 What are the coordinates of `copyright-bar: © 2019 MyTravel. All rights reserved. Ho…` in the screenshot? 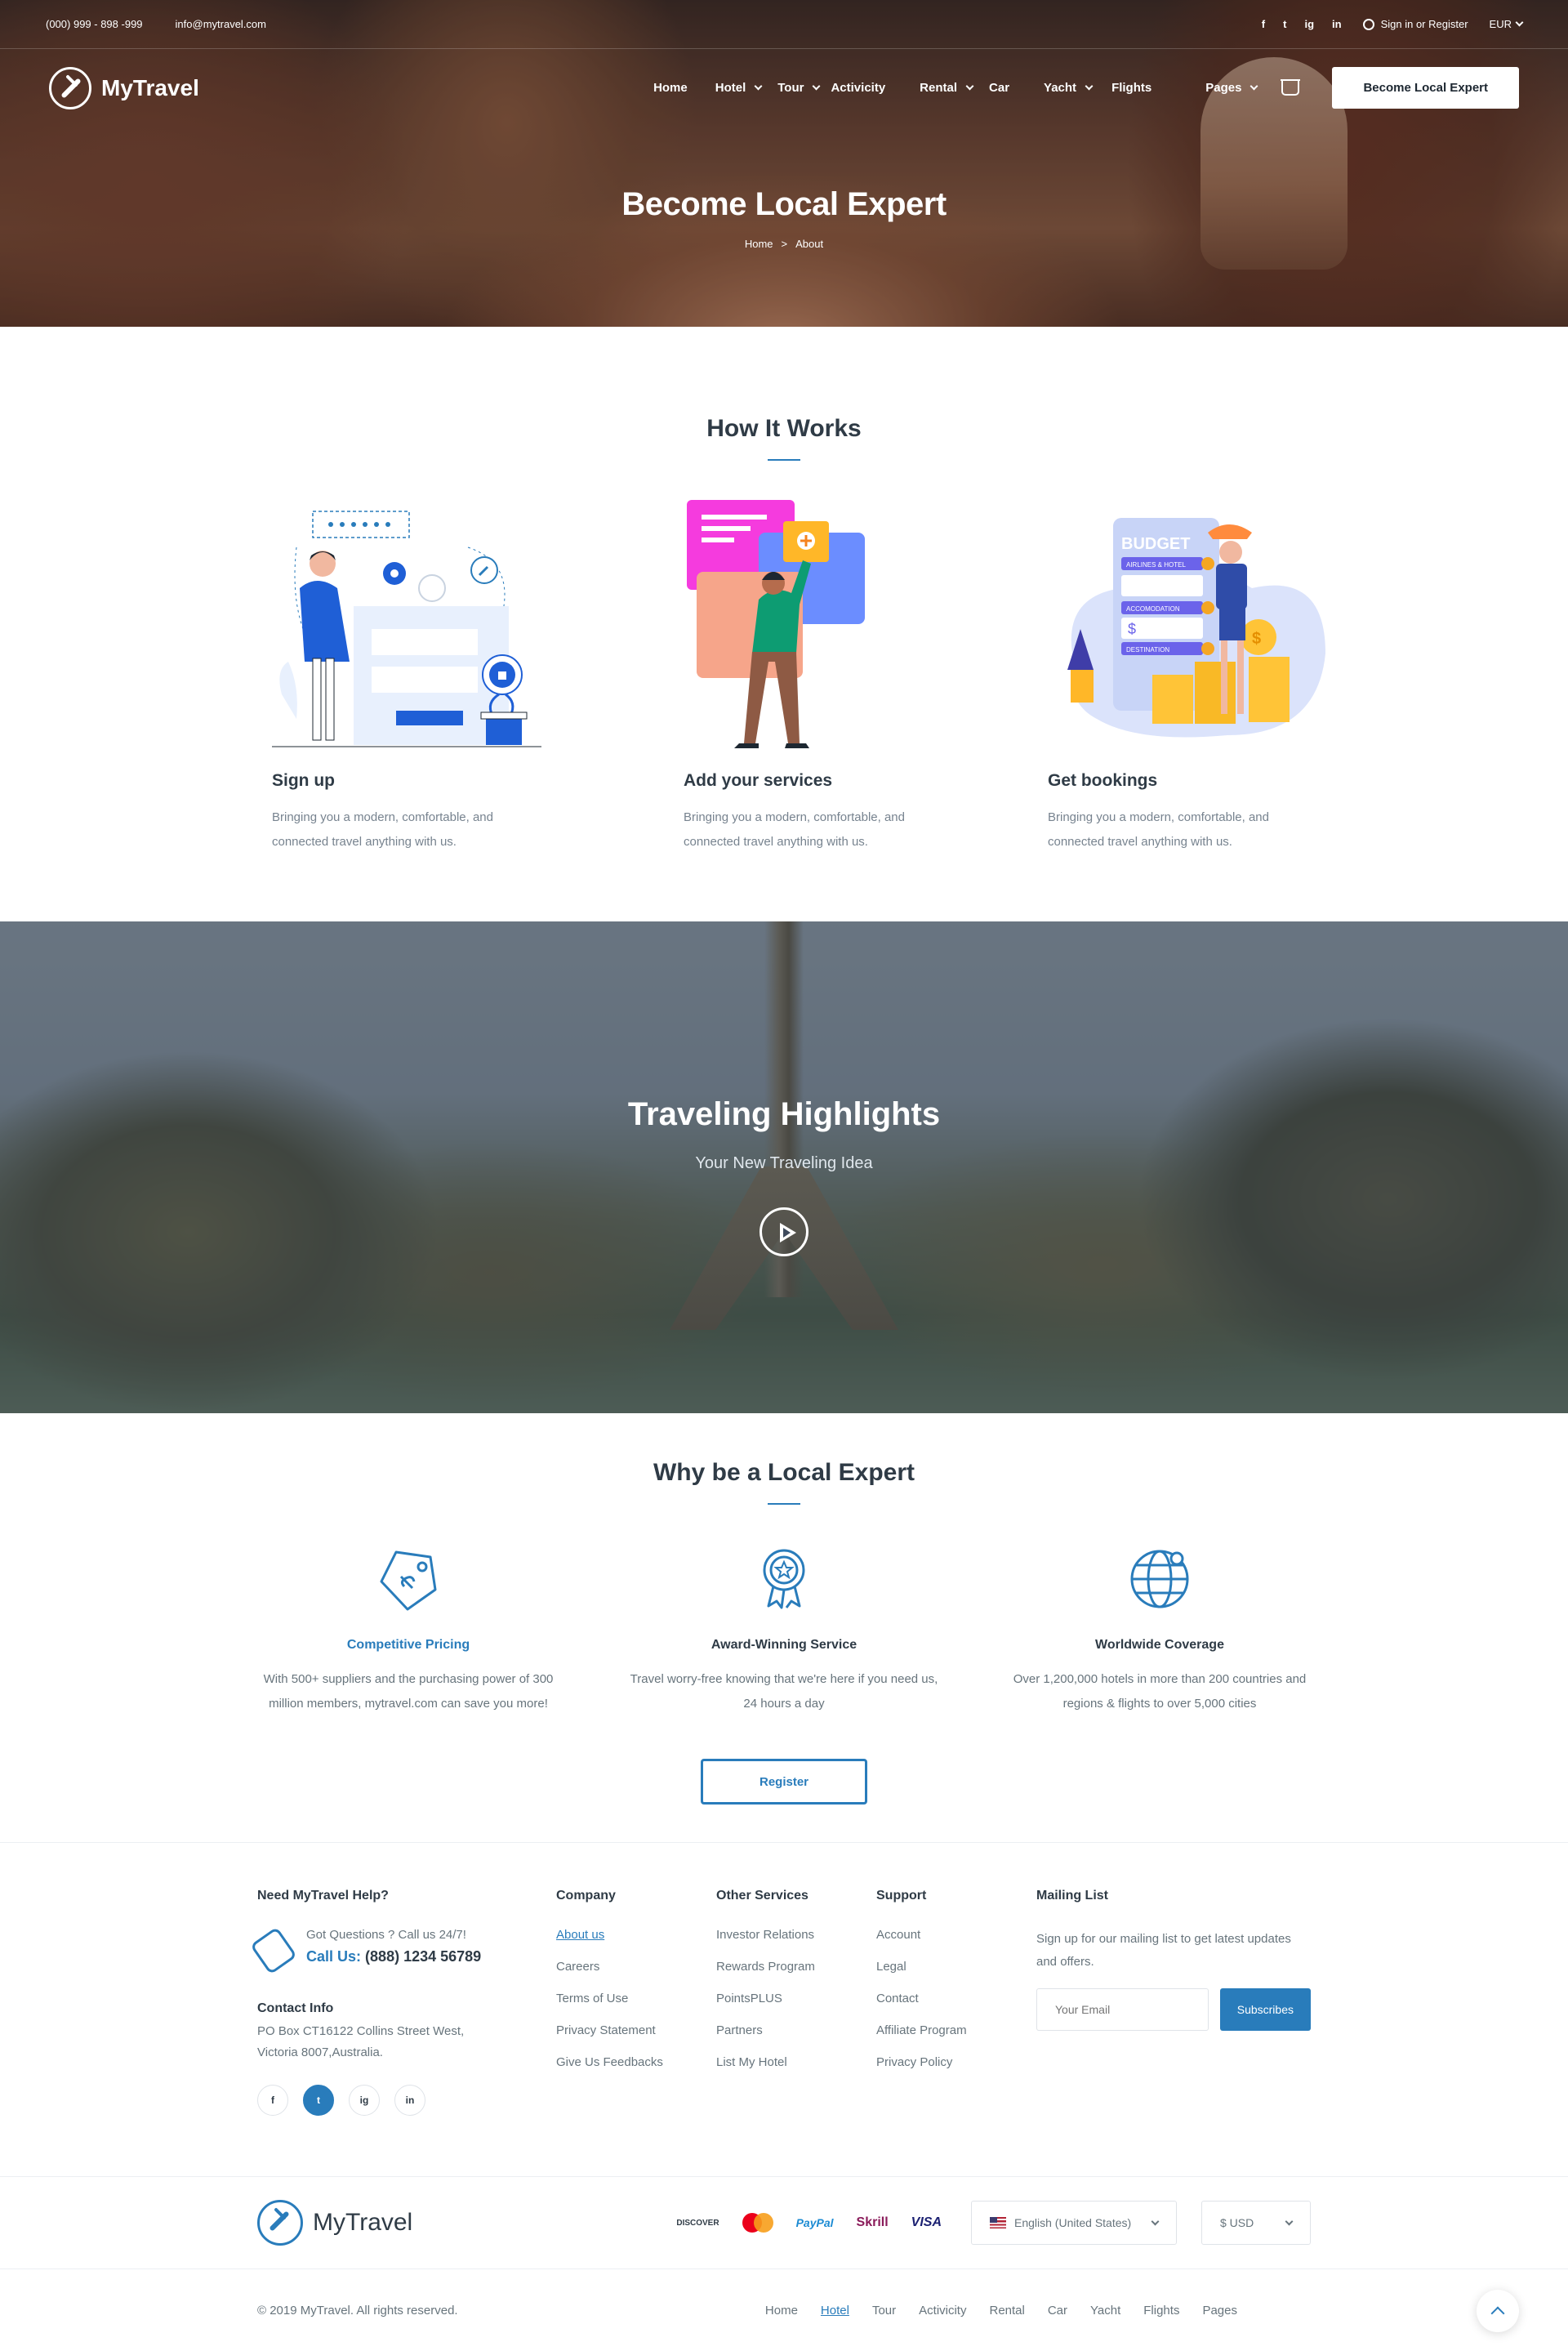 It's located at (784, 2309).